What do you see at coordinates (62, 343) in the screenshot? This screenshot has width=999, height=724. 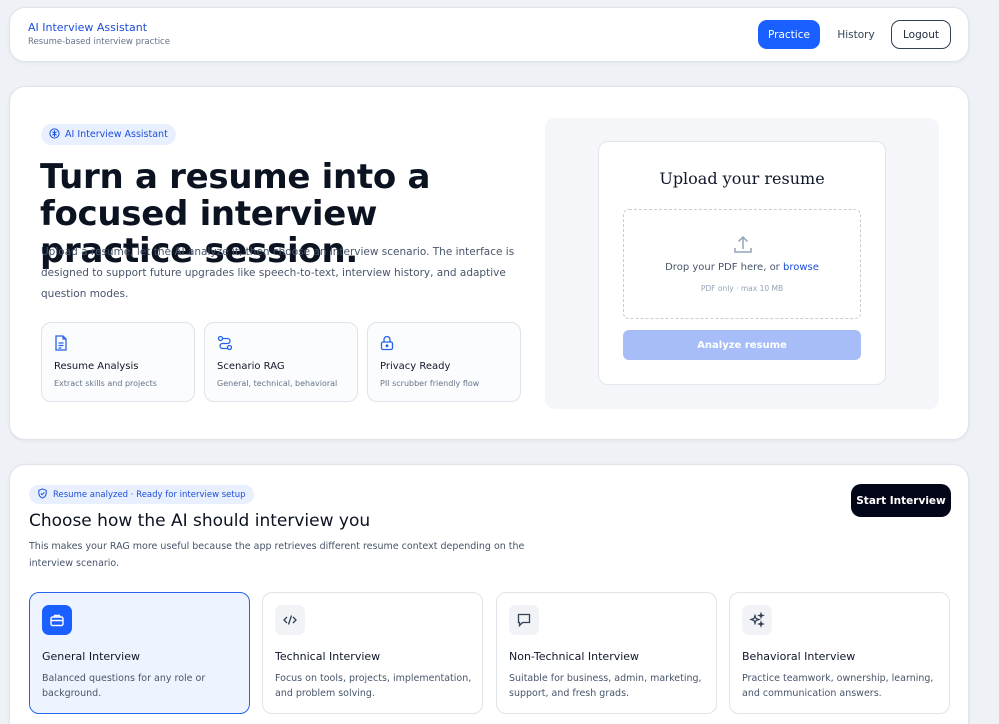 I see `document-icon` at bounding box center [62, 343].